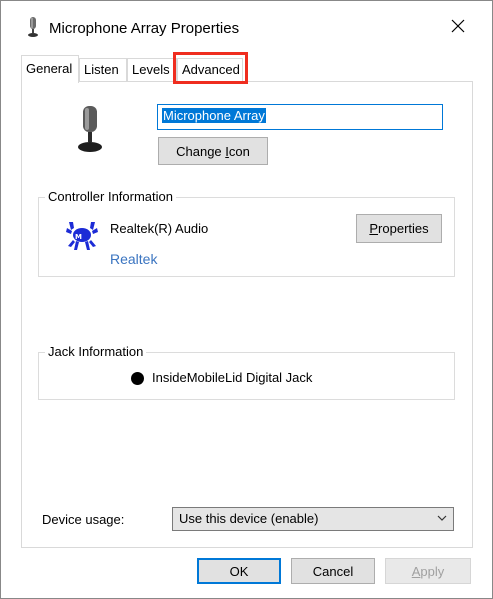 This screenshot has width=493, height=599. What do you see at coordinates (201, 151) in the screenshot?
I see `change-icon-label-prefix: Change` at bounding box center [201, 151].